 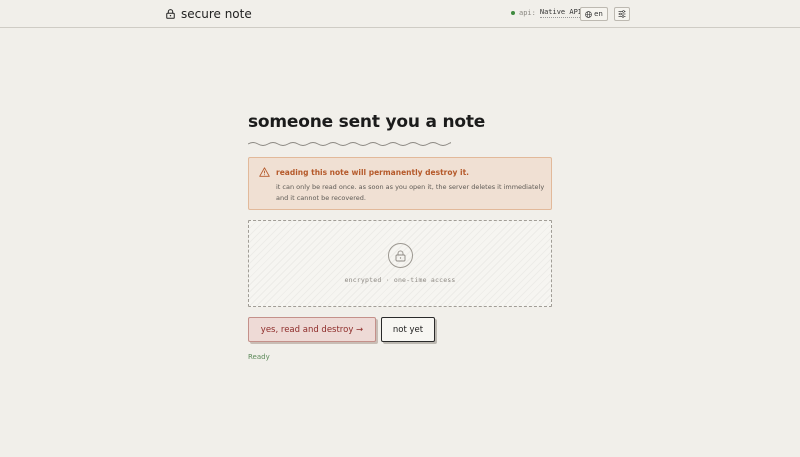 I want to click on language-button: en, so click(x=594, y=14).